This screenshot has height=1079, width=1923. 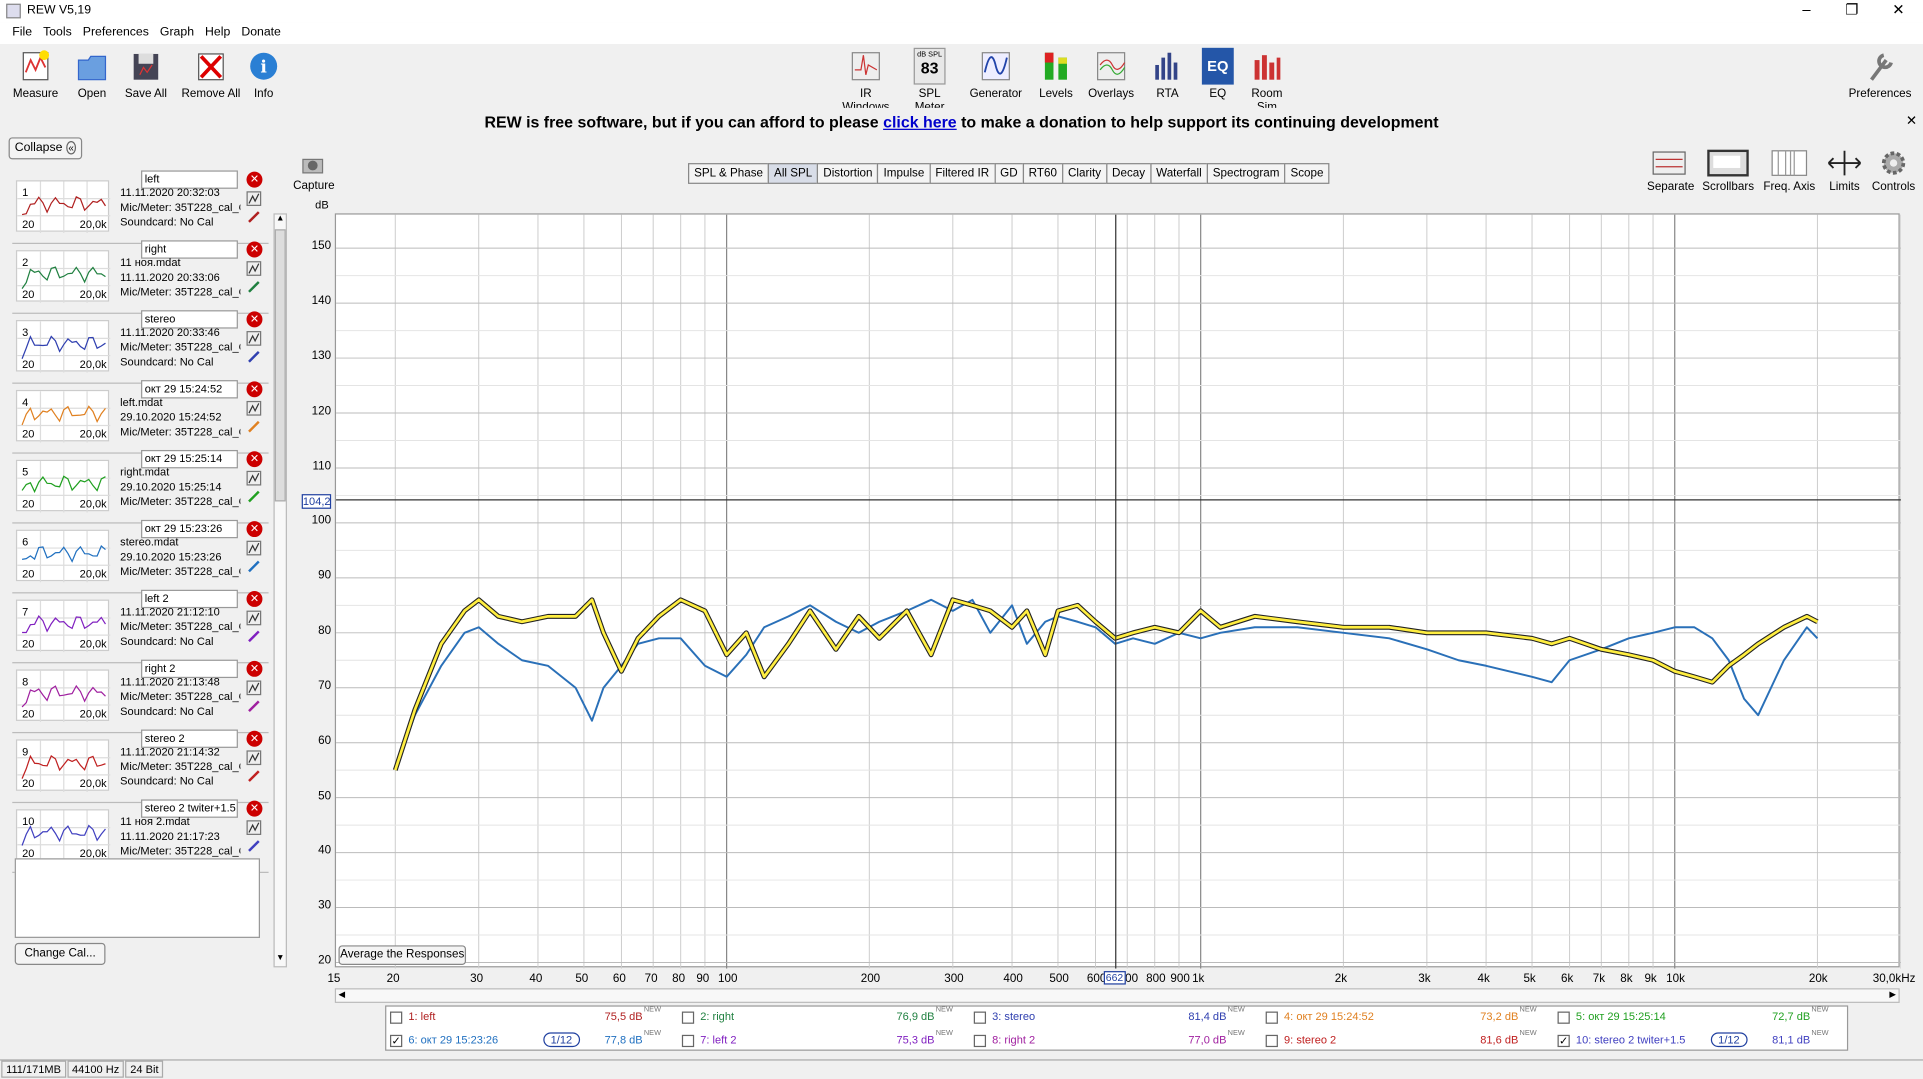 What do you see at coordinates (211, 74) in the screenshot?
I see `remove-all-button: Remove All` at bounding box center [211, 74].